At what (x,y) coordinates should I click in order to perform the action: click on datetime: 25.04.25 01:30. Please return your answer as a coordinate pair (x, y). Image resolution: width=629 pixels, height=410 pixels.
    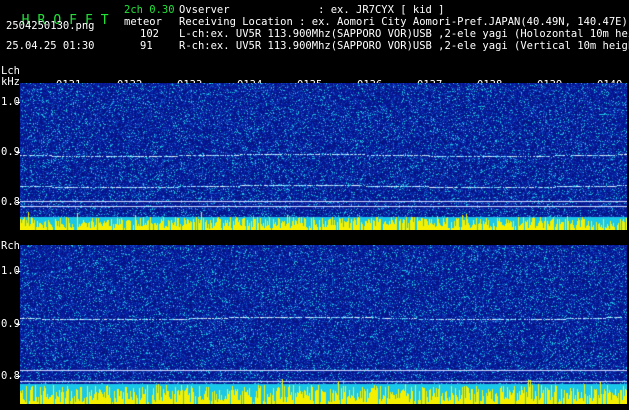
    Looking at the image, I should click on (50, 46).